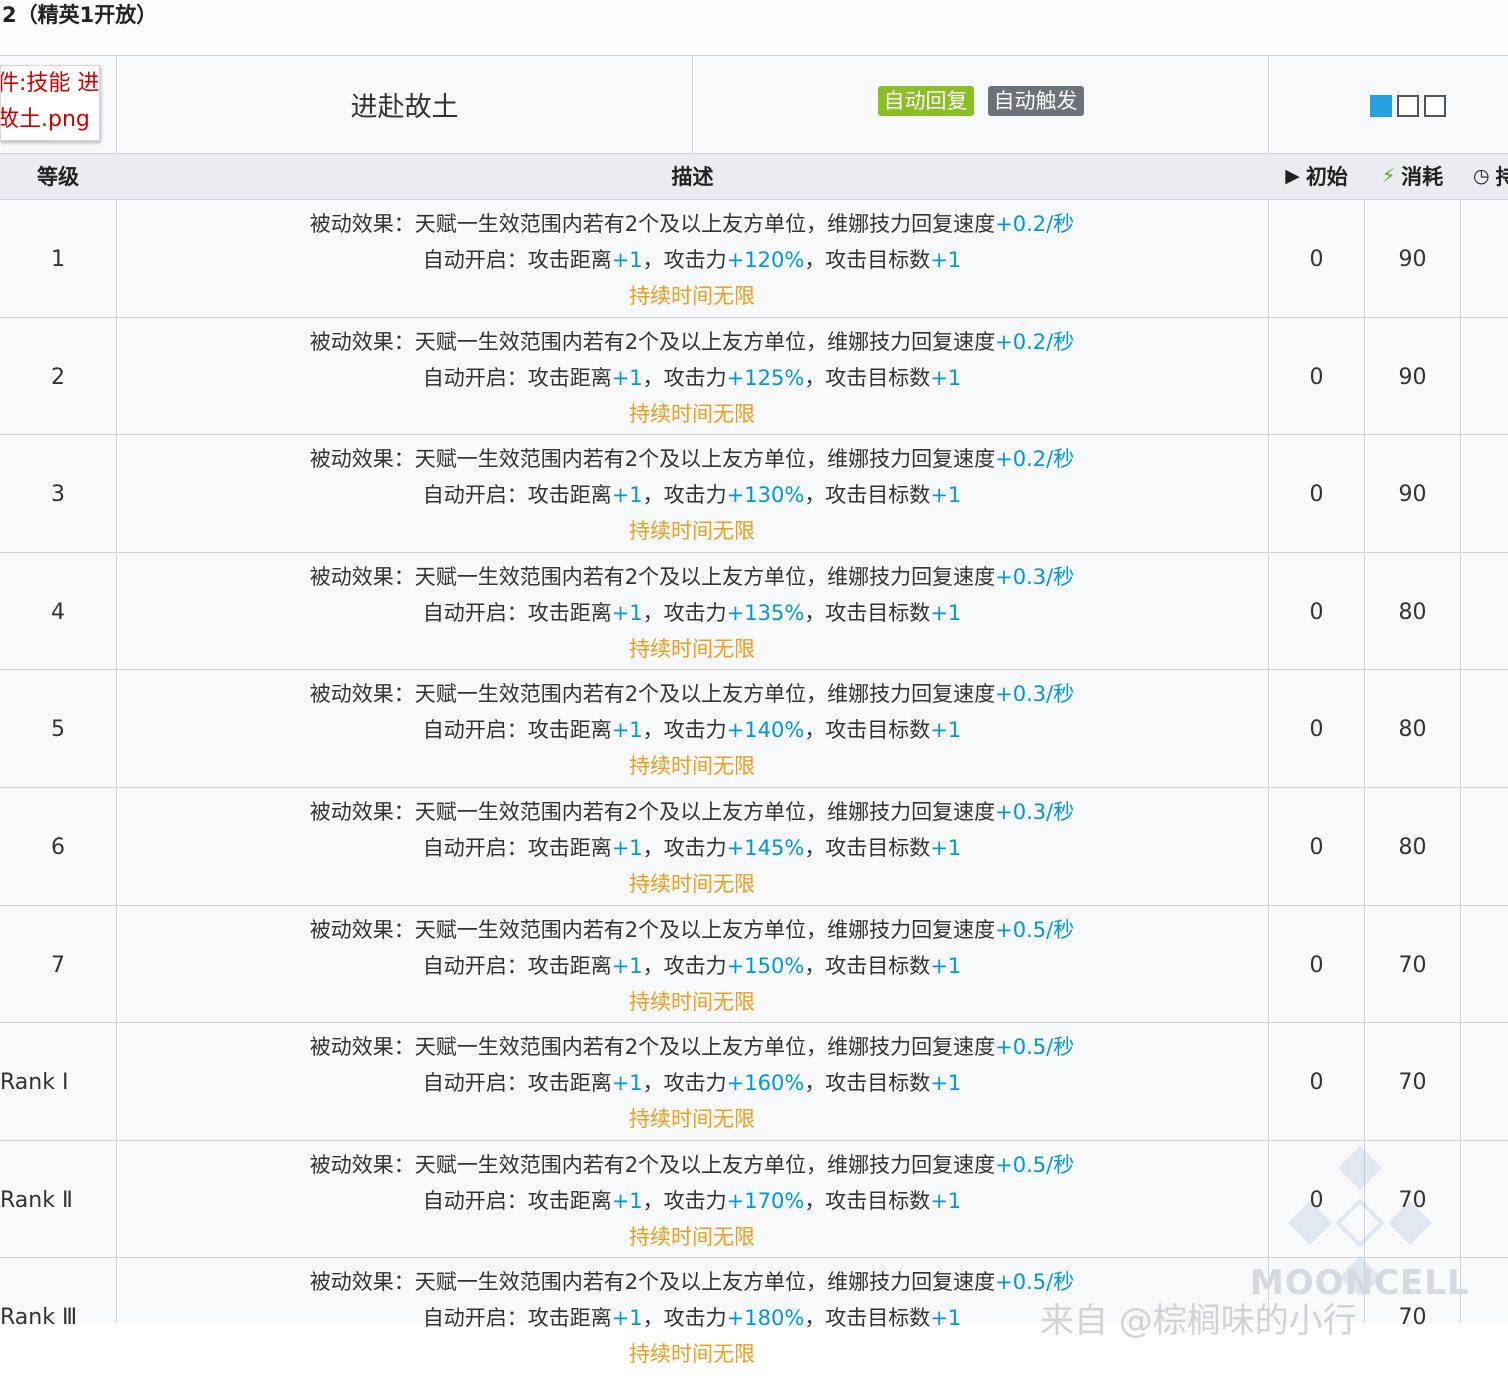 The image size is (1508, 1376). I want to click on auto-effect-line: 自动开启：攻击距离+1，攻击力+135%，攻击目标数+1, so click(692, 613).